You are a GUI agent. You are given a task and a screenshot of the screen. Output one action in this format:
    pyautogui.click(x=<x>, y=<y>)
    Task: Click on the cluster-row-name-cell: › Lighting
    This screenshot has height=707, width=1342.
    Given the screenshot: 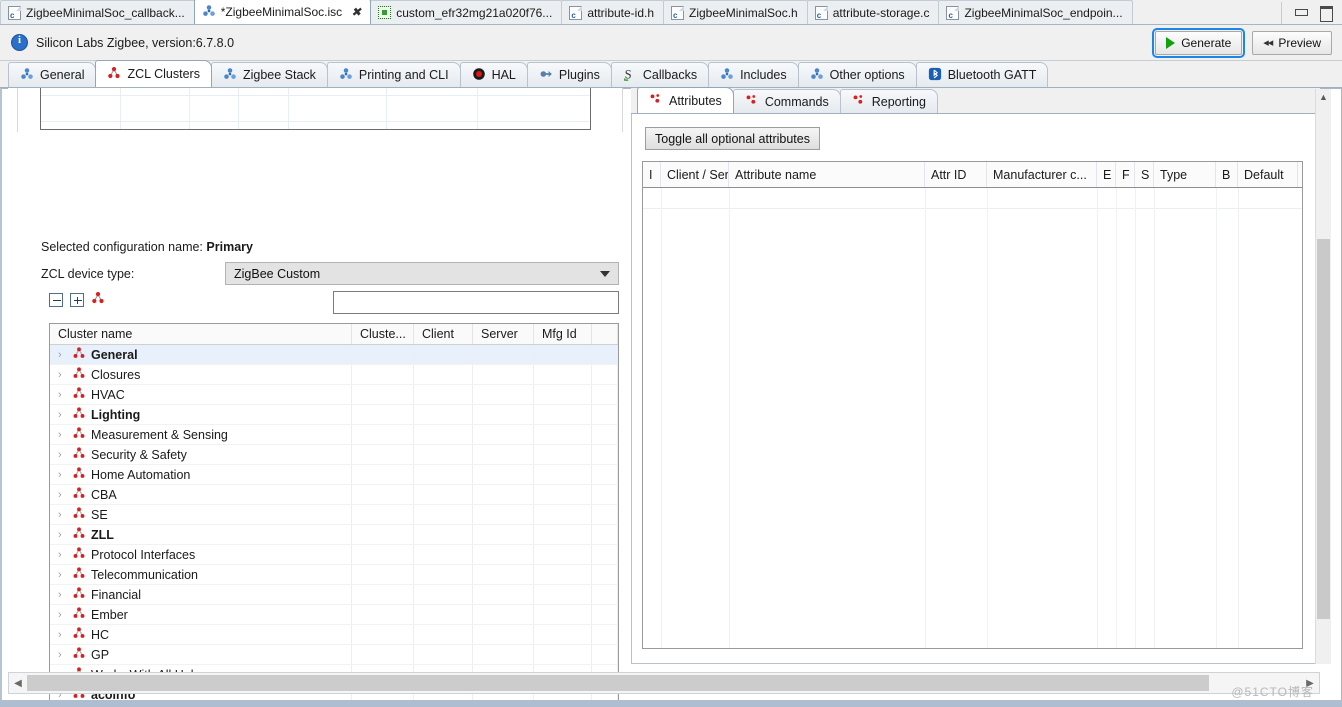 What is the action you would take?
    pyautogui.click(x=201, y=414)
    